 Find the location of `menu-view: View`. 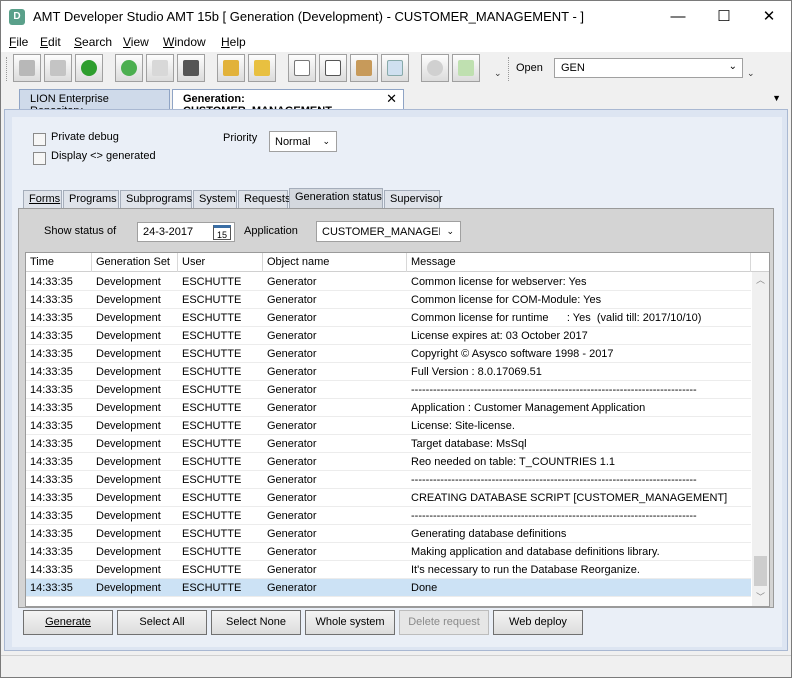

menu-view: View is located at coordinates (136, 42).